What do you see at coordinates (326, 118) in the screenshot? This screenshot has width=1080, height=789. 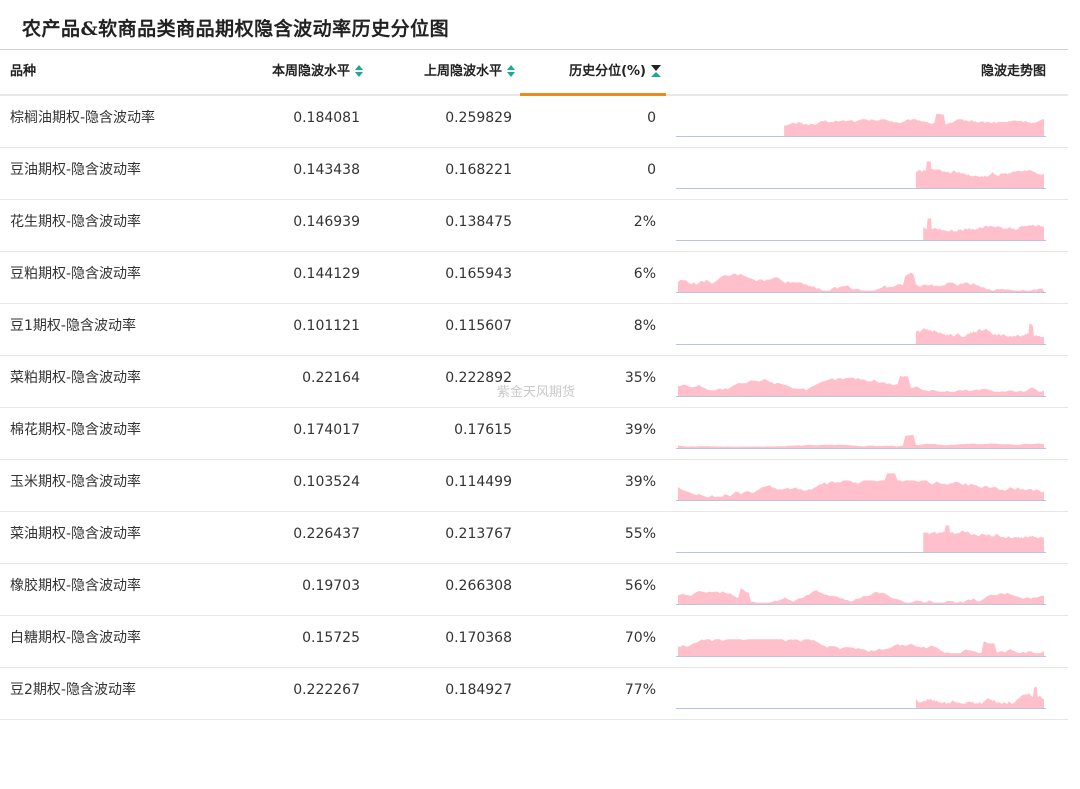 I see `row-current-week: 0.184081` at bounding box center [326, 118].